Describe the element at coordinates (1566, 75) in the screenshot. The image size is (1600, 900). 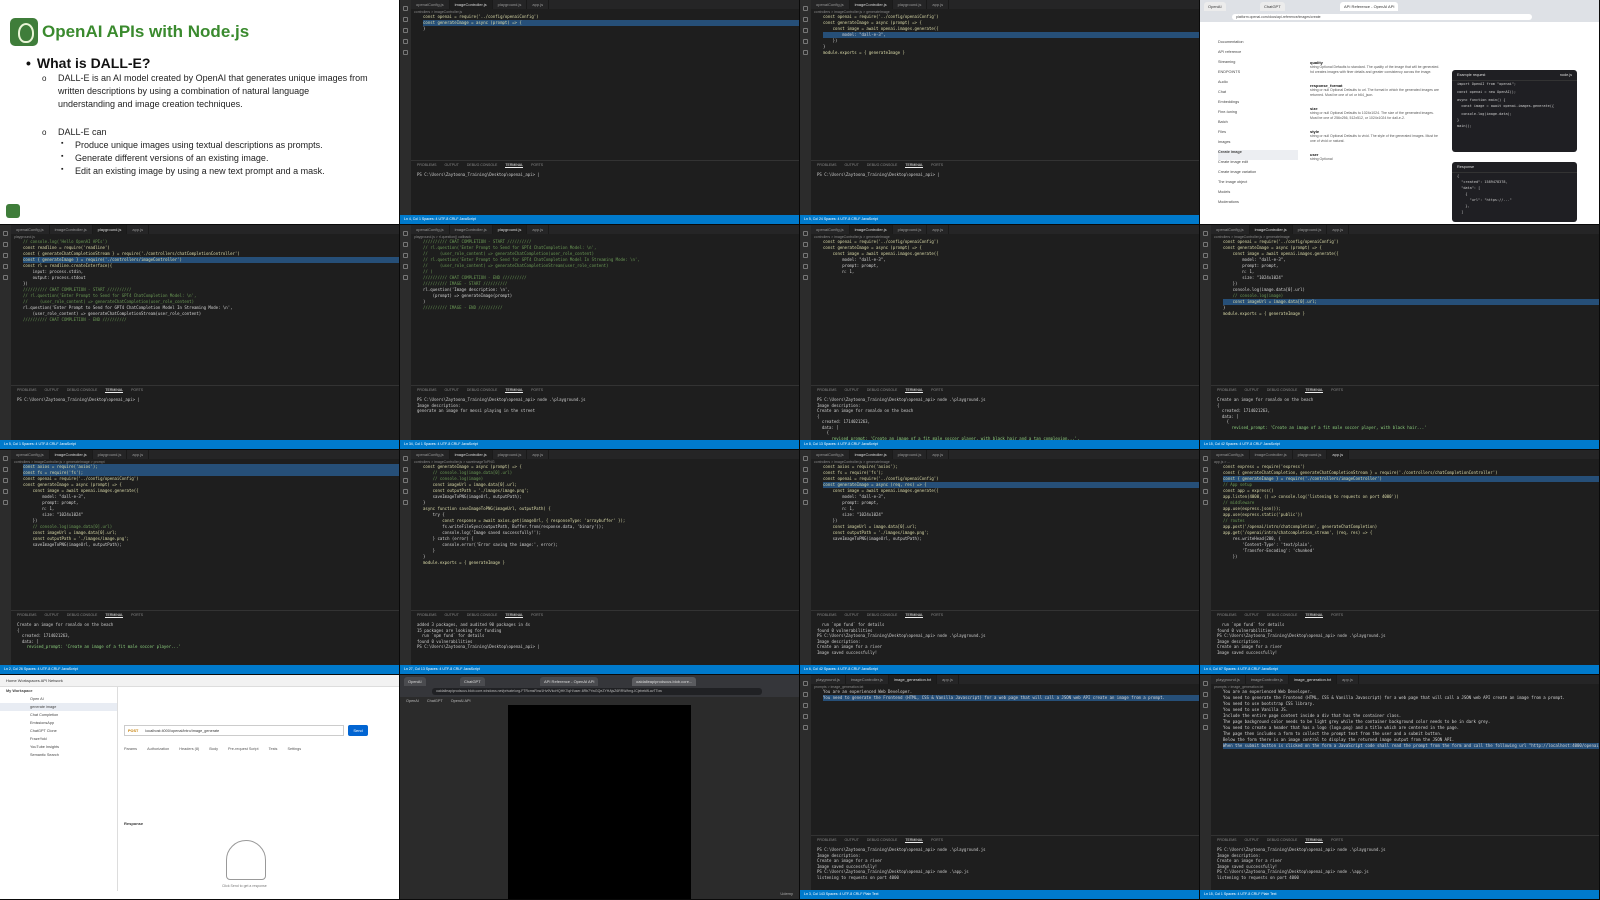
I see `example-lang: node.js` at that location.